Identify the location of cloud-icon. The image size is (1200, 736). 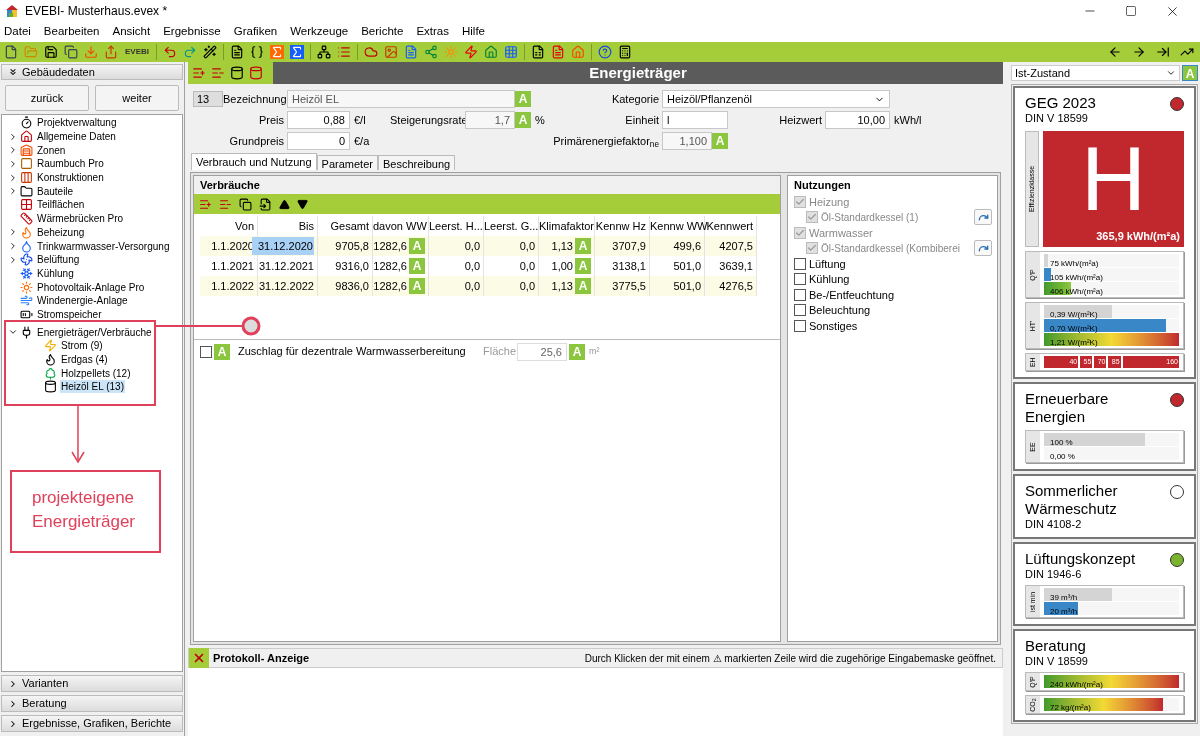
(371, 52).